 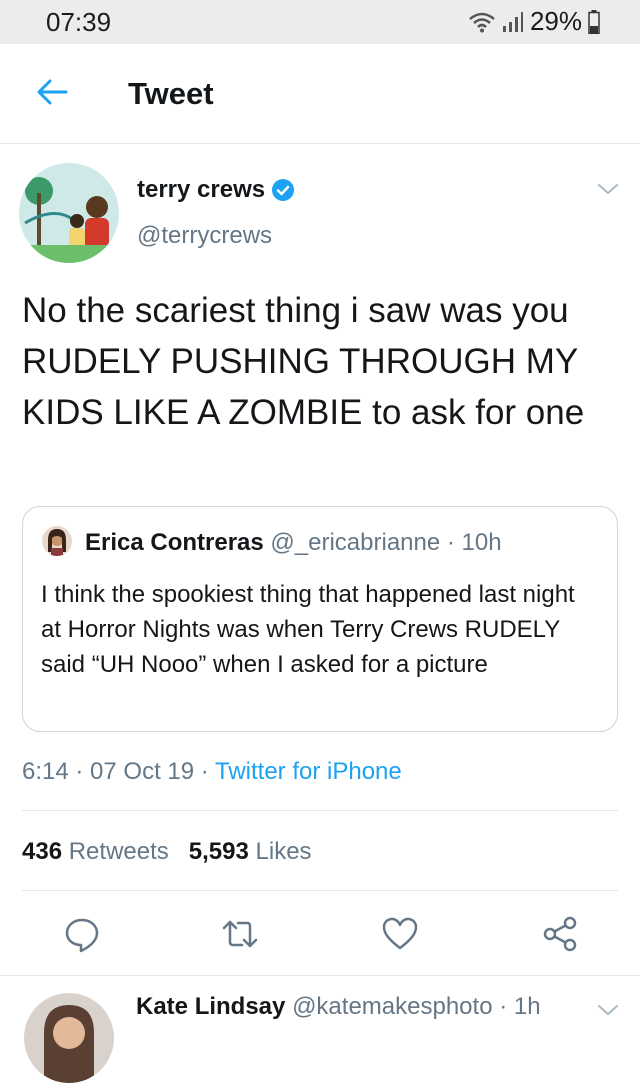 I want to click on status-time: 07:39, so click(x=79, y=22).